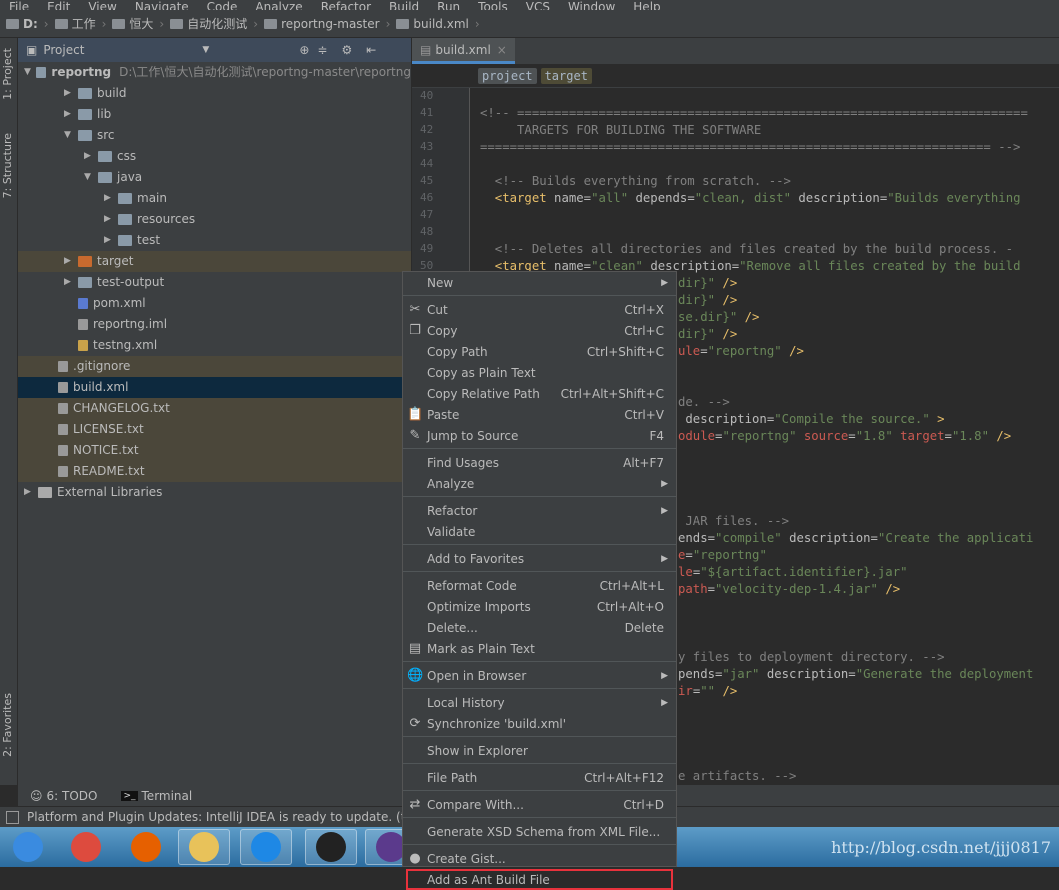 The width and height of the screenshot is (1059, 890). I want to click on menu-refactor: Refactor, so click(346, 5).